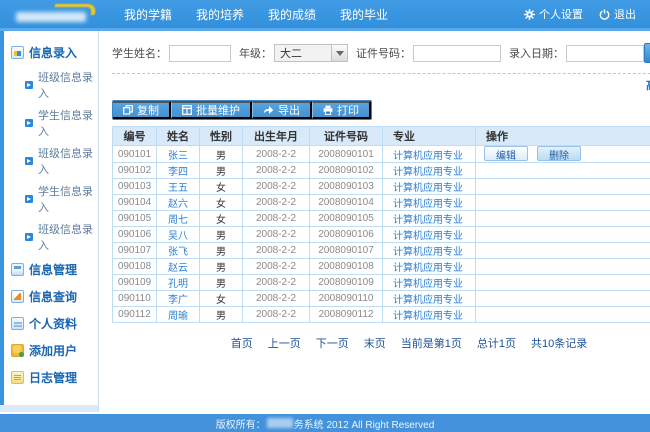 The image size is (650, 432). What do you see at coordinates (242, 343) in the screenshot?
I see `first-page-link: 首页` at bounding box center [242, 343].